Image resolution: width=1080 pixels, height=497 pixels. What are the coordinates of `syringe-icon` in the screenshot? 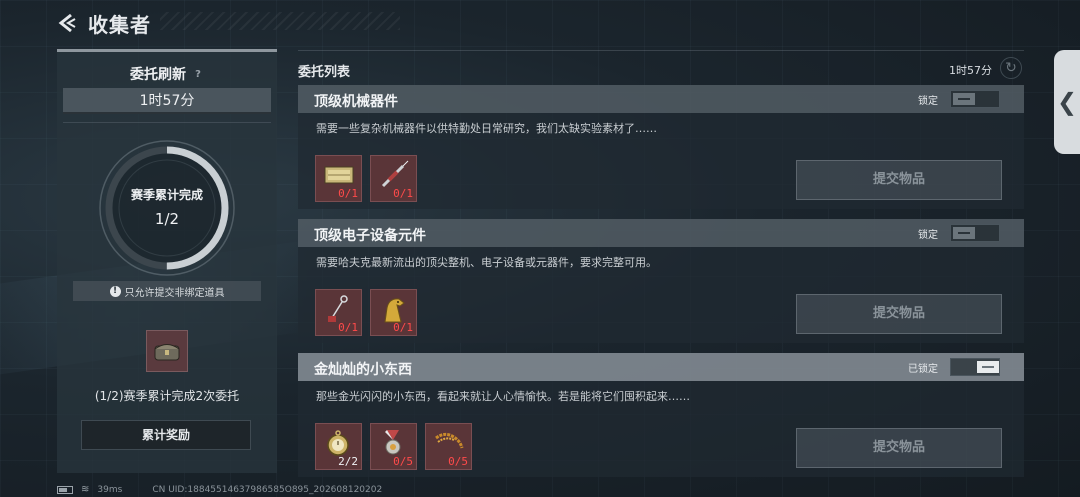 It's located at (395, 174).